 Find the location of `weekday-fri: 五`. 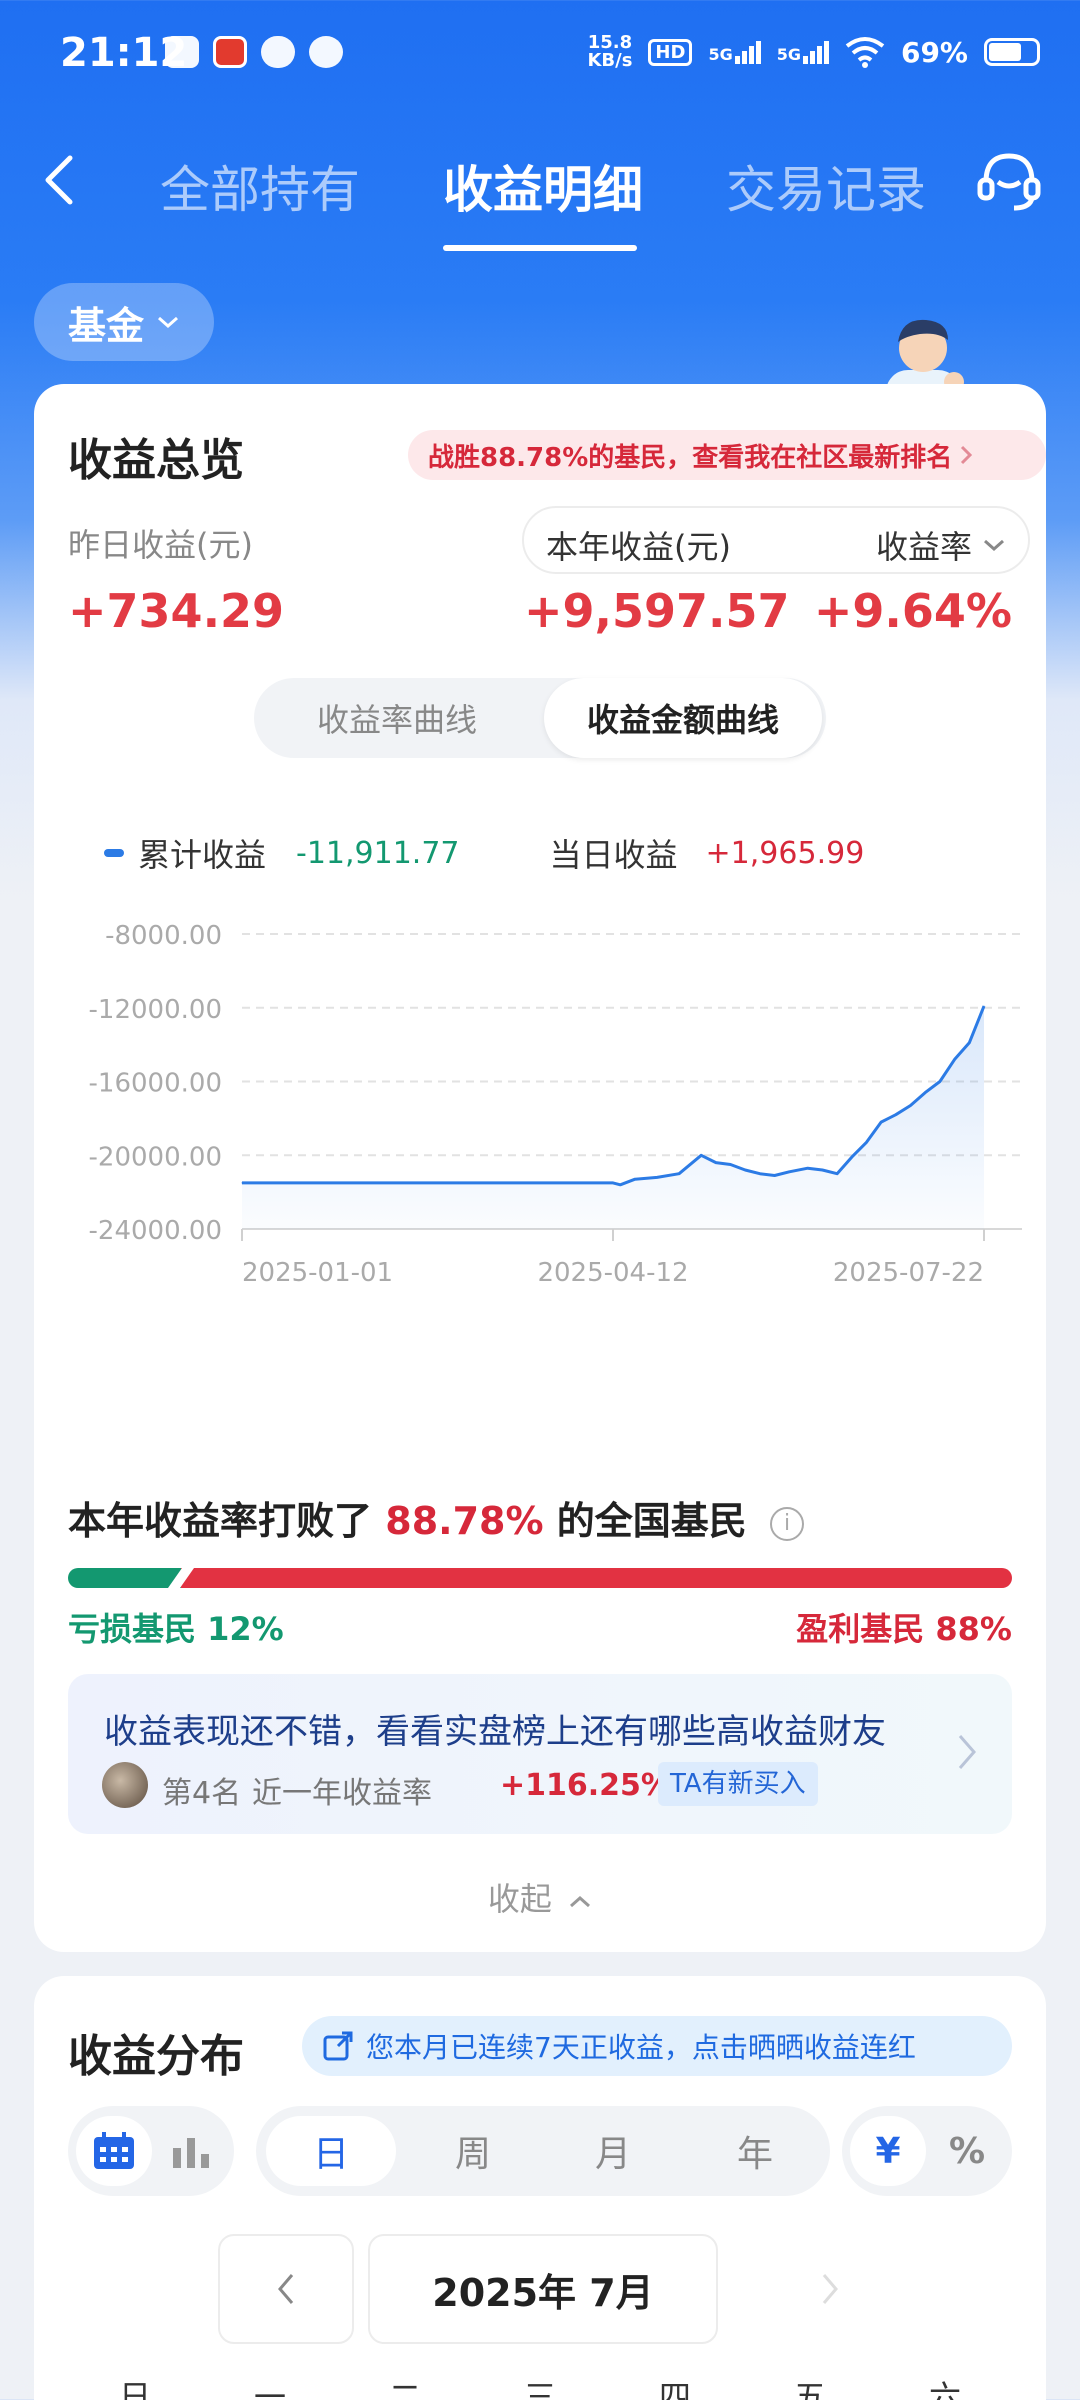

weekday-fri: 五 is located at coordinates (809, 2389).